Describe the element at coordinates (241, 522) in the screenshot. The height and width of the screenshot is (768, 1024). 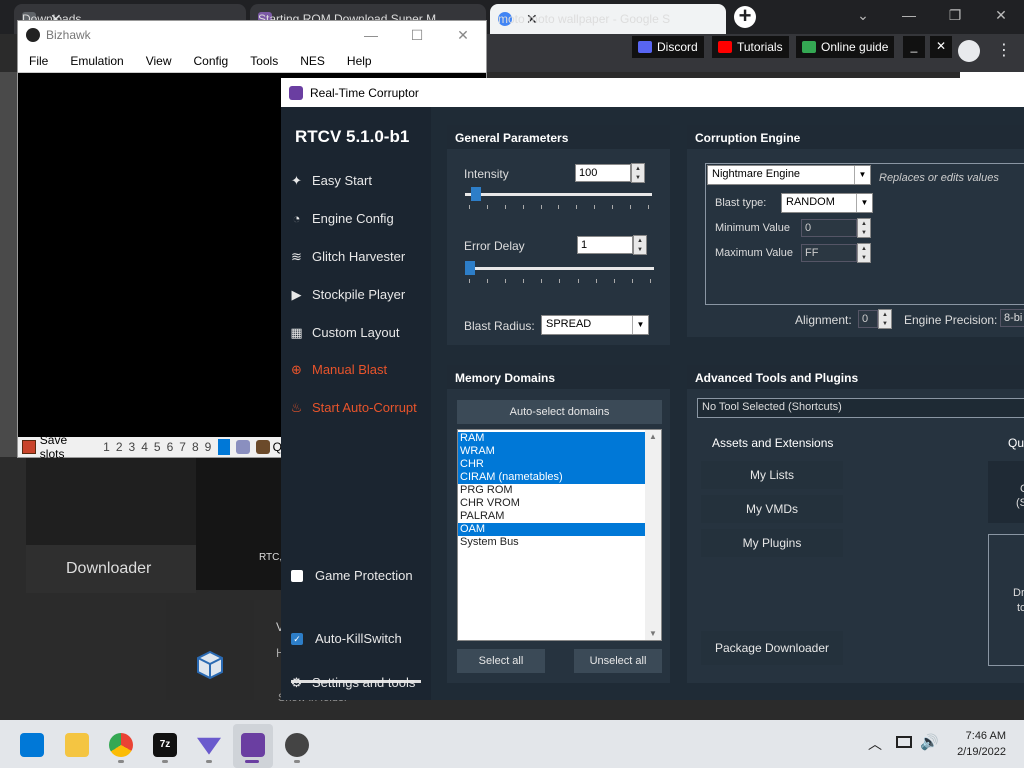
I see `rtc-thumbnail` at that location.